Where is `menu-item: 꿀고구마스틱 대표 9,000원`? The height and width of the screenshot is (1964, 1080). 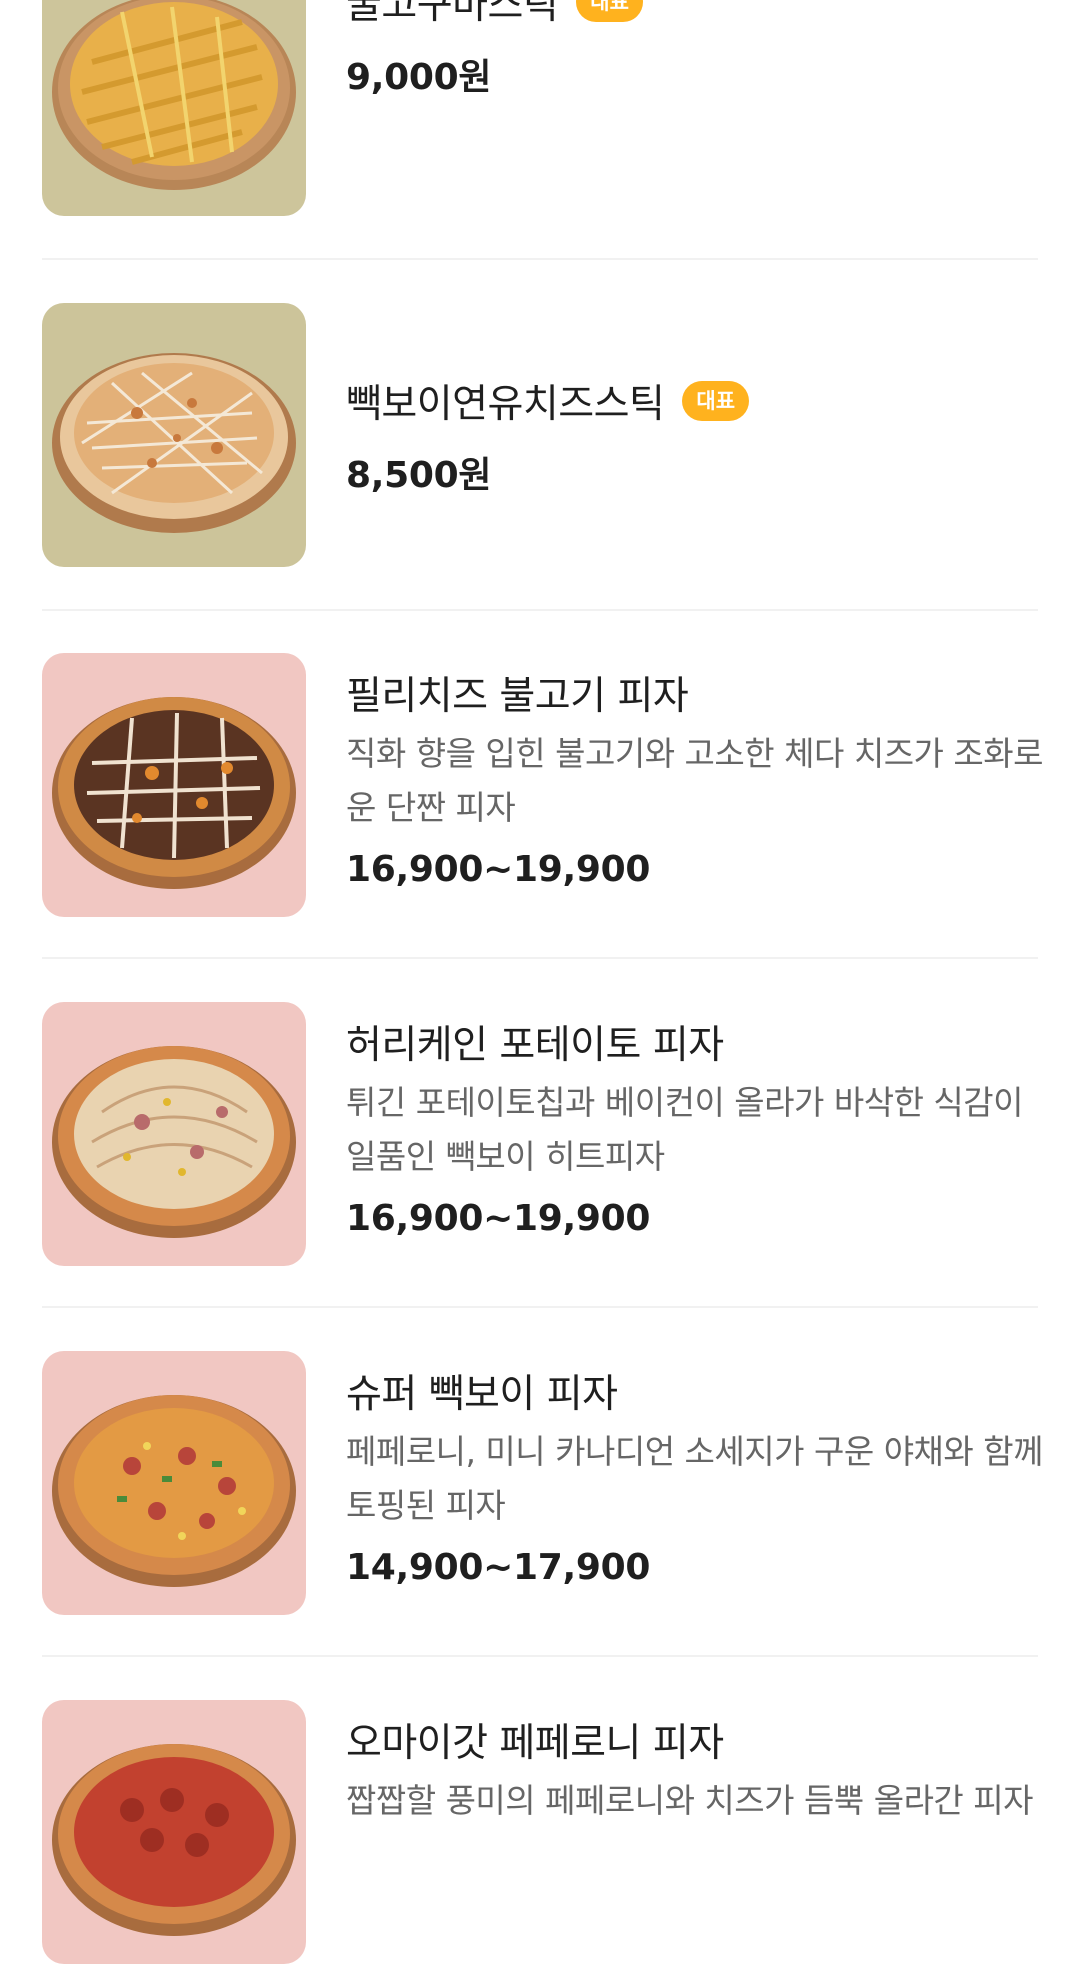
menu-item: 꿀고구마스틱 대표 9,000원 is located at coordinates (540, 108).